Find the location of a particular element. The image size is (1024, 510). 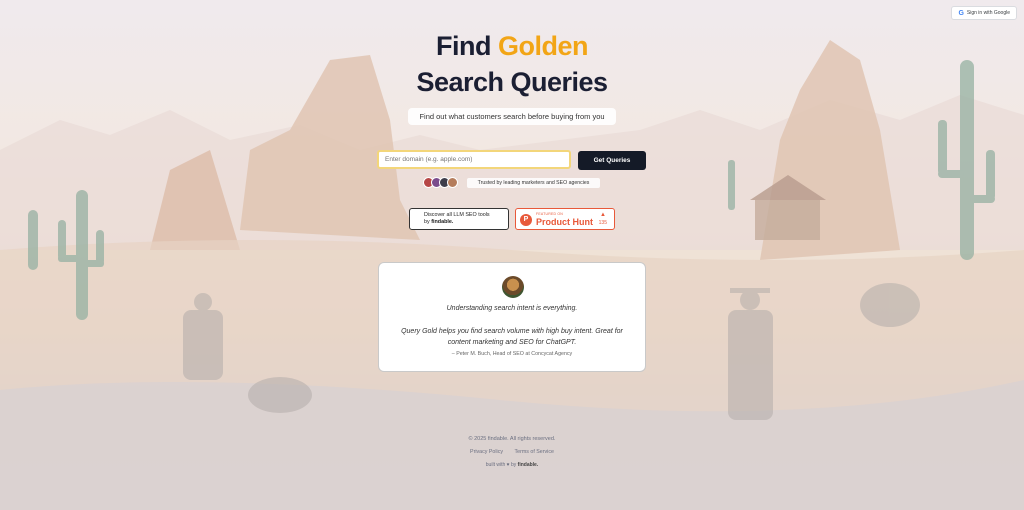

avatar is located at coordinates (452, 182).